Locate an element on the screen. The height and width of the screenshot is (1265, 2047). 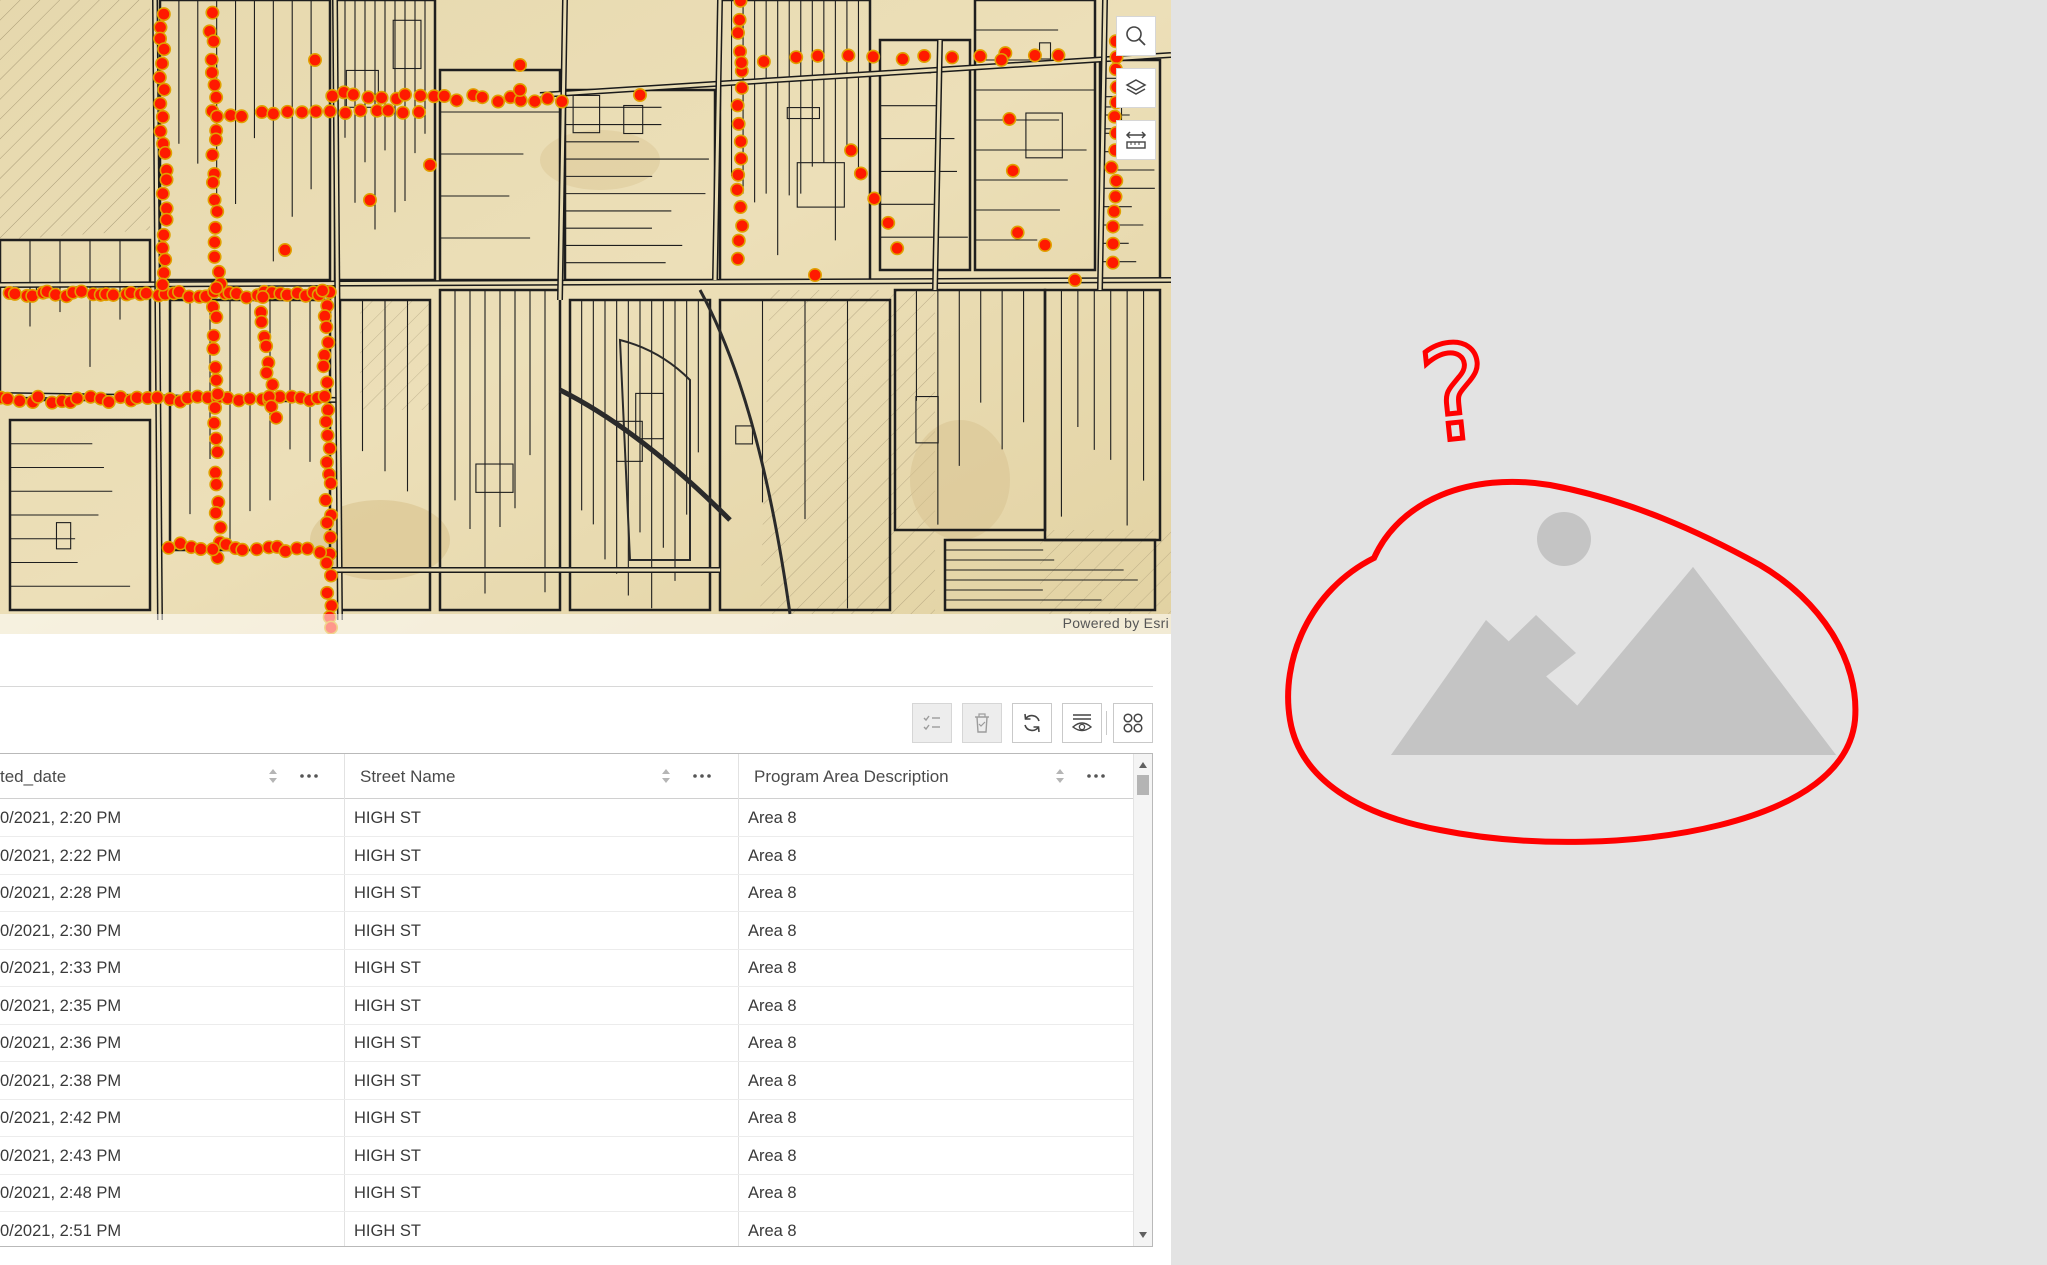
column-header-street-name: Street Name is located at coordinates (541, 776).